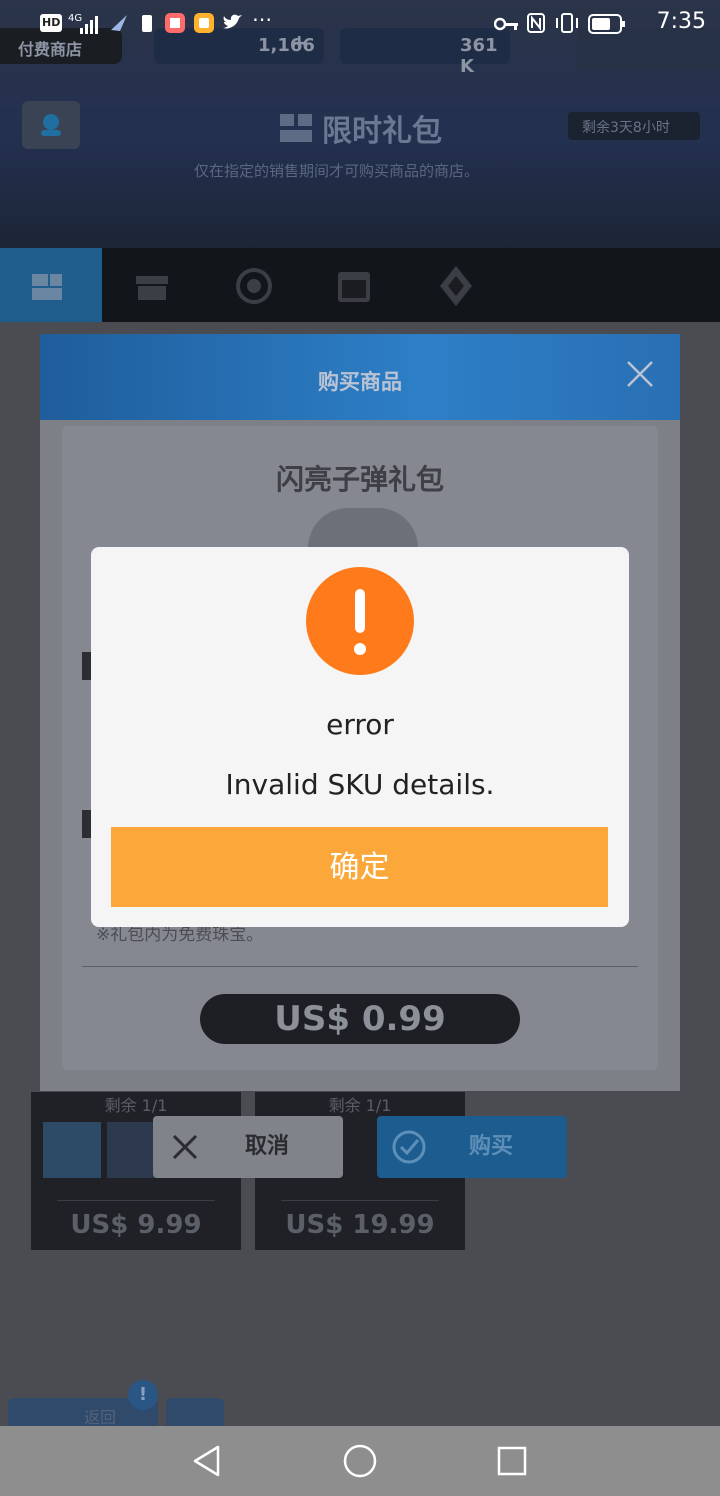 This screenshot has width=720, height=1496. What do you see at coordinates (337, 171) in the screenshot?
I see `section-subtitle: 仅在指定的销售期间才可购买商品的商店。` at bounding box center [337, 171].